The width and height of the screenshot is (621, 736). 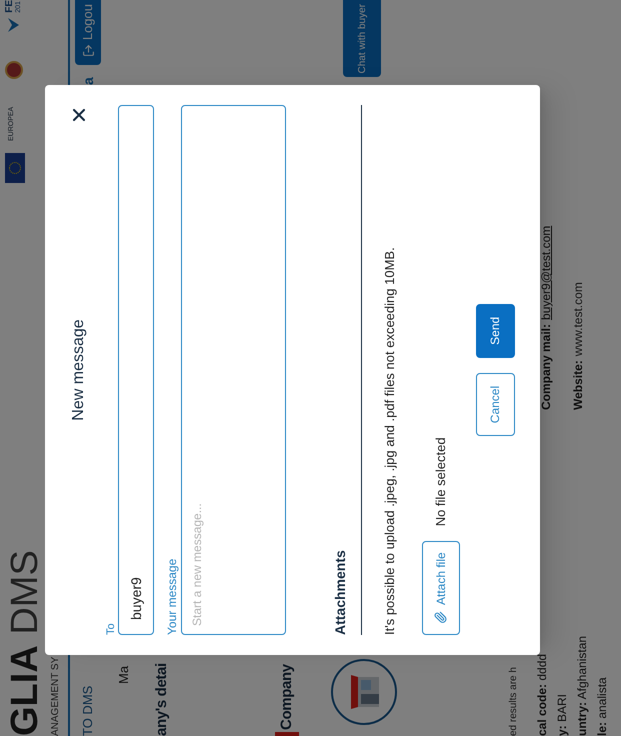 I want to click on submenu-item: Ma, so click(x=124, y=675).